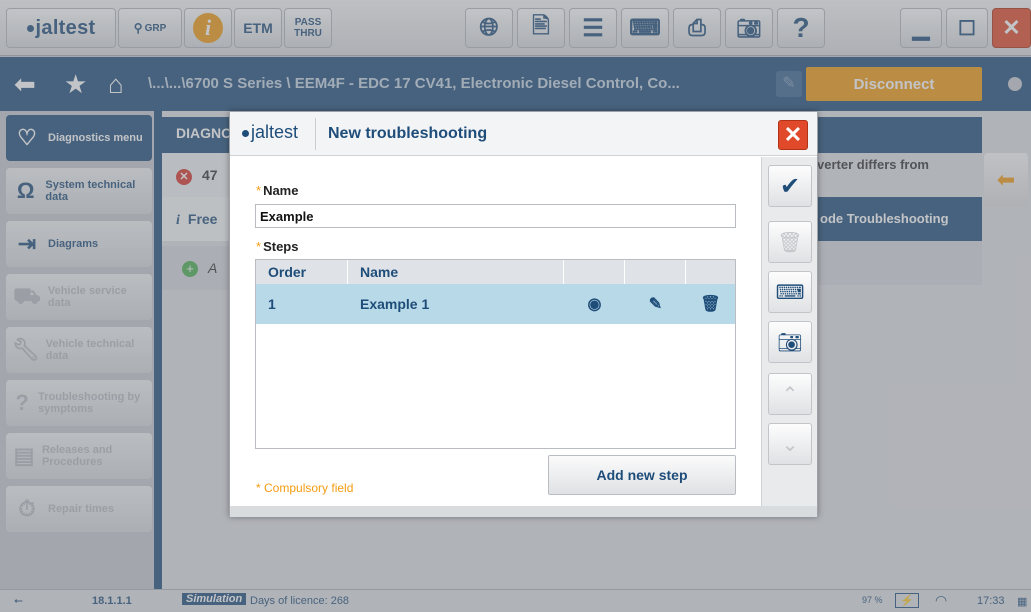  I want to click on move-up-button: ⌃, so click(790, 394).